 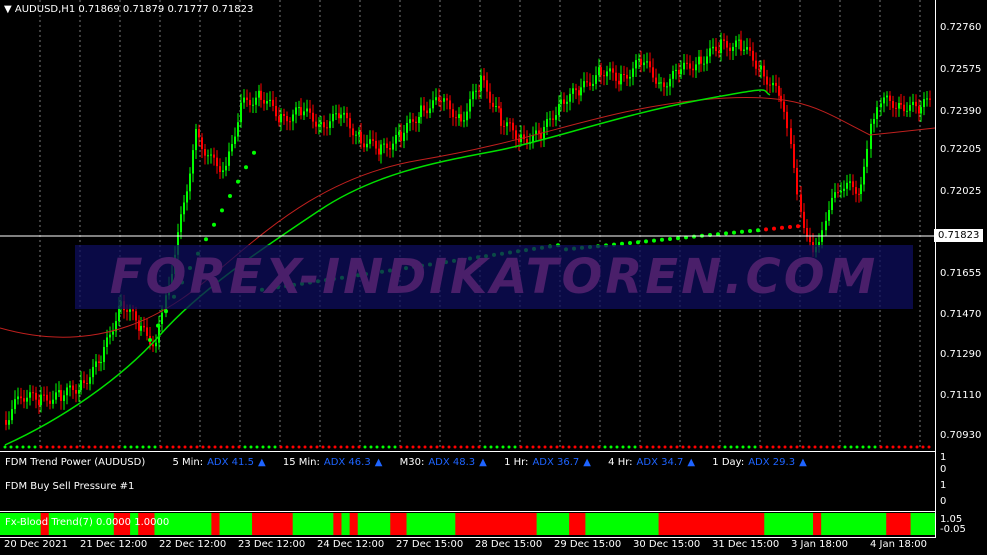 I want to click on up-arrow-icon: ▲, so click(x=261, y=462).